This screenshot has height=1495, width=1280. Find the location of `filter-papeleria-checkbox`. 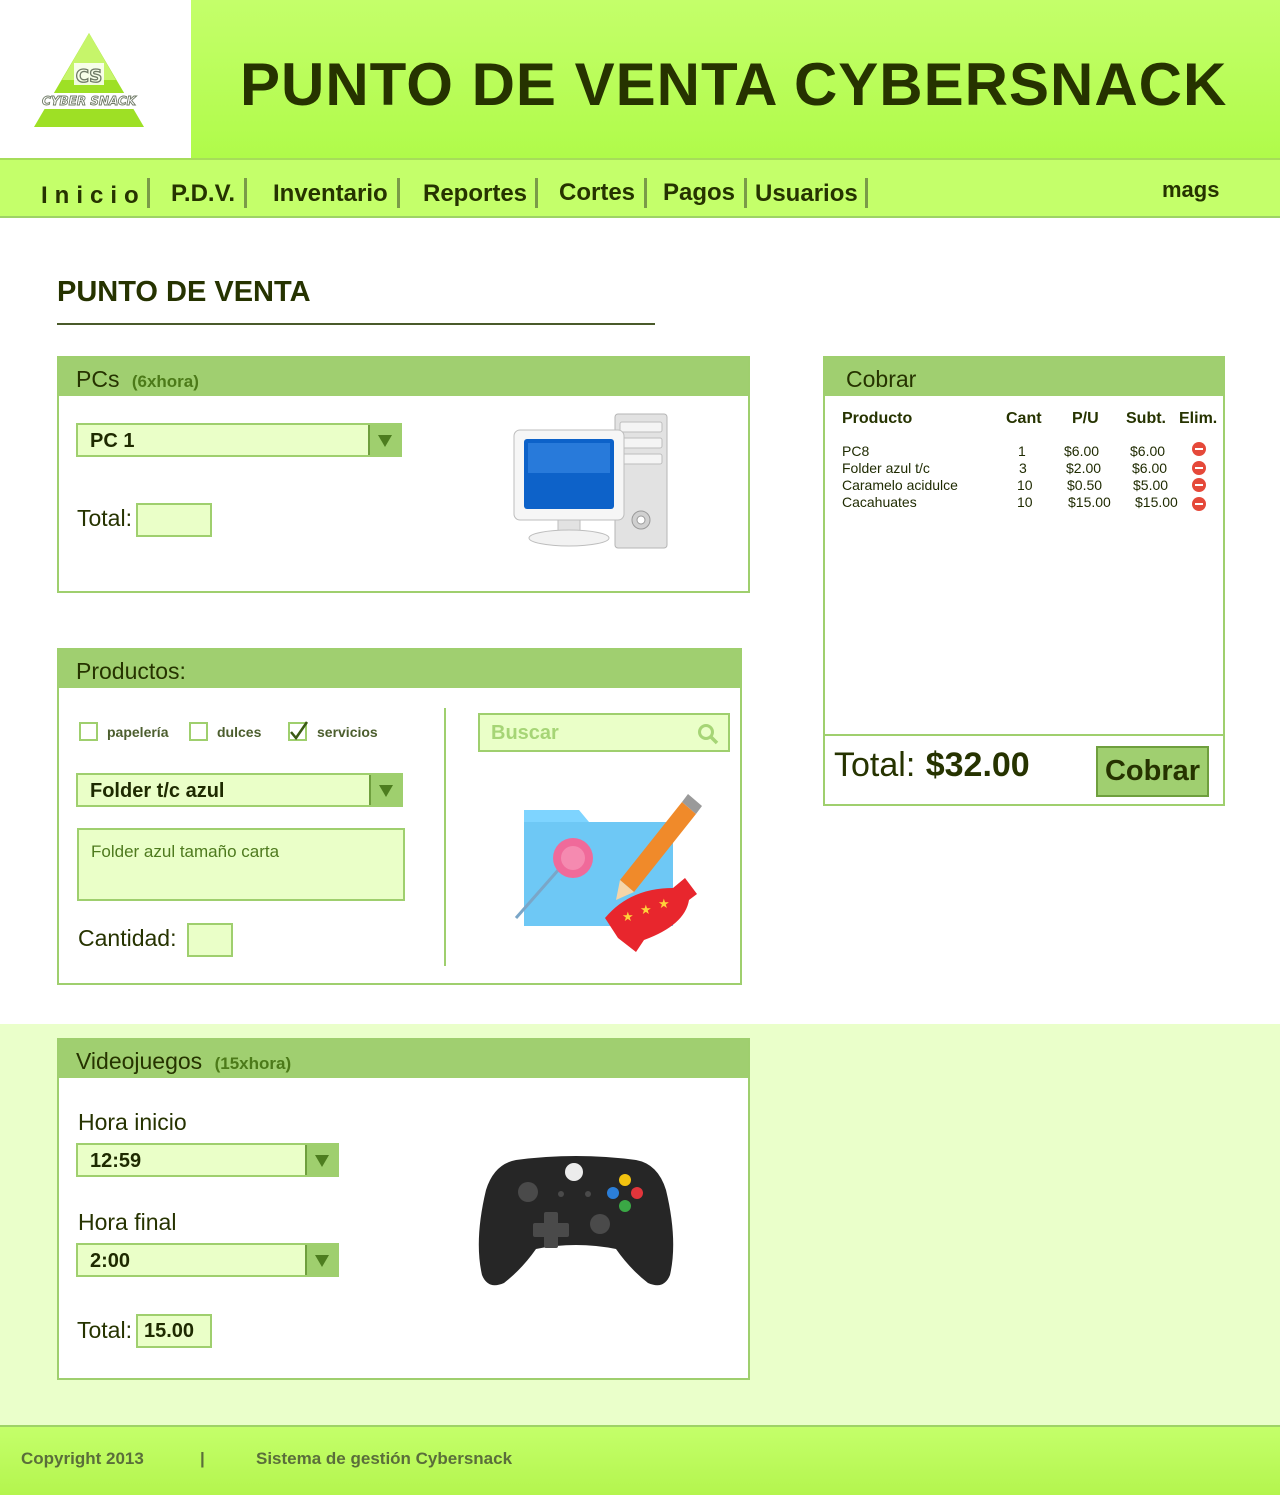

filter-papeleria-checkbox is located at coordinates (88, 731).